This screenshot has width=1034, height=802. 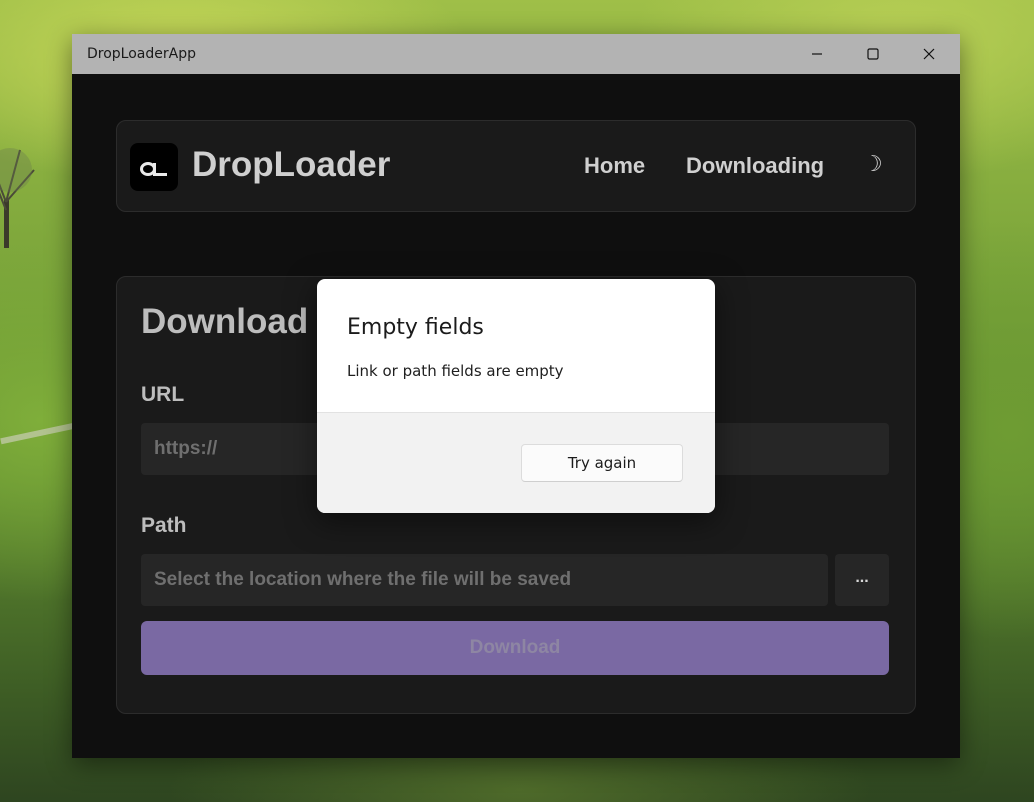 What do you see at coordinates (614, 166) in the screenshot?
I see `nav-home-link: Home` at bounding box center [614, 166].